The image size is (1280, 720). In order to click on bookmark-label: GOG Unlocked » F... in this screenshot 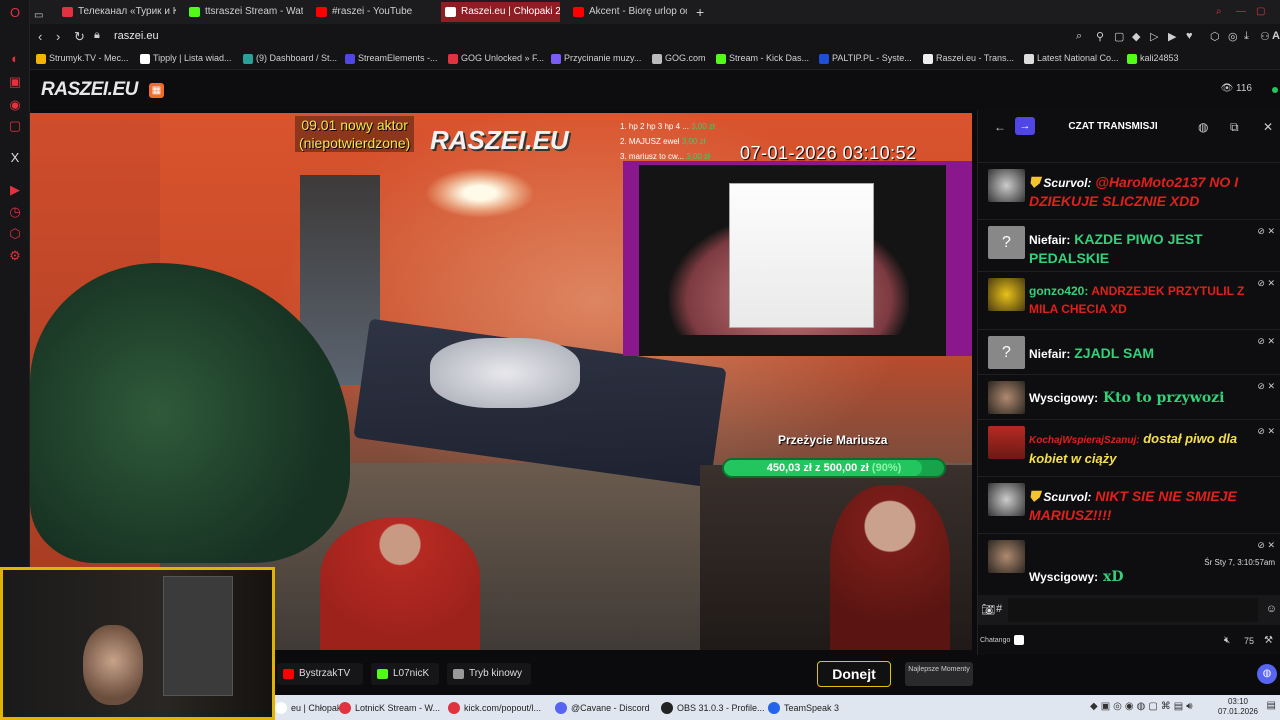, I will do `click(503, 58)`.